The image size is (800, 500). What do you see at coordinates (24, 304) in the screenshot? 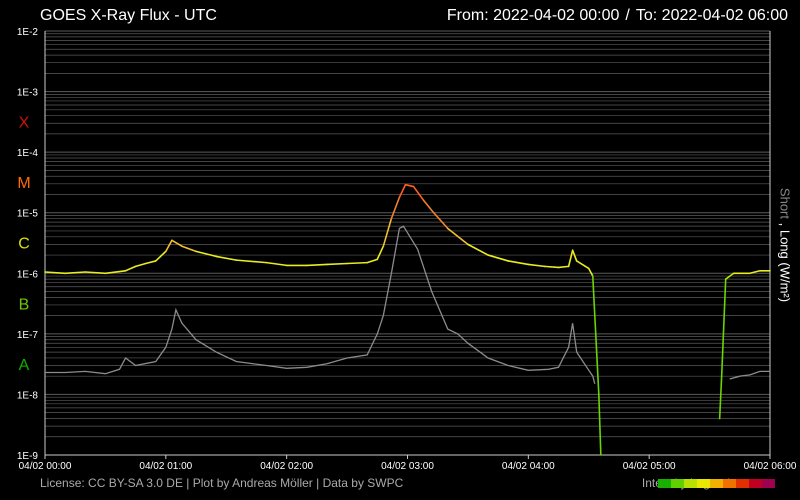
I see `flare-class-B: B` at bounding box center [24, 304].